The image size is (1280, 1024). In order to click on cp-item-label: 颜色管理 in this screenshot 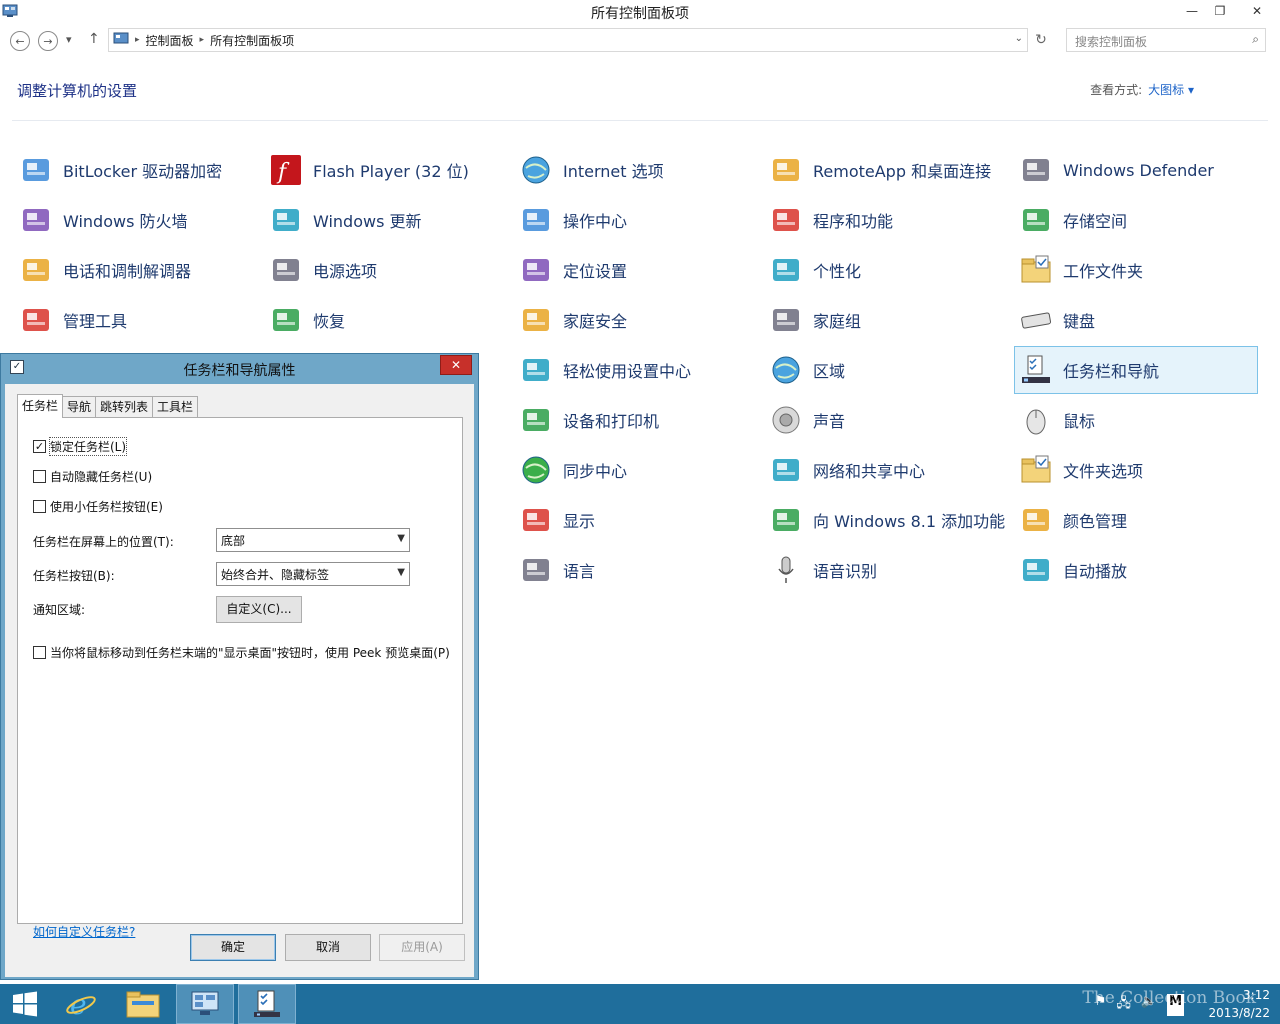, I will do `click(1095, 521)`.